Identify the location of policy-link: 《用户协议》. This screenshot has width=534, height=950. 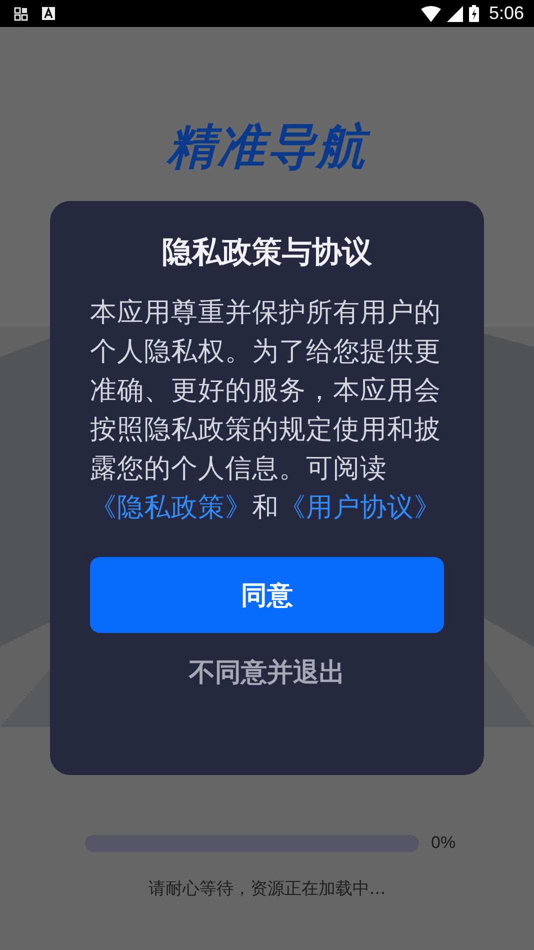
(360, 507).